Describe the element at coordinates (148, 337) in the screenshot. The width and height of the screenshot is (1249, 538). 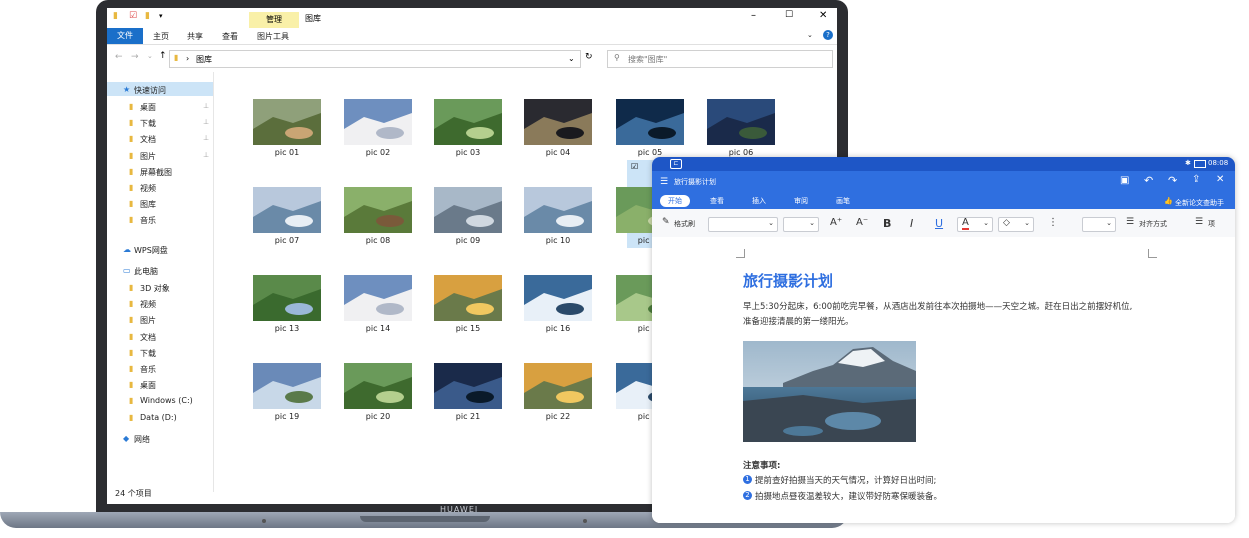
I see `sidebar-item-pc: 文档` at that location.